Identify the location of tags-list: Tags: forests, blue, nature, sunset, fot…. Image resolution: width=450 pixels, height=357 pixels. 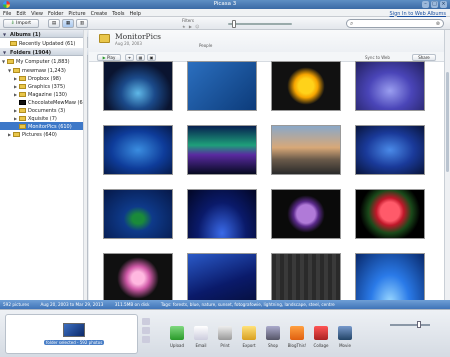
(247, 304).